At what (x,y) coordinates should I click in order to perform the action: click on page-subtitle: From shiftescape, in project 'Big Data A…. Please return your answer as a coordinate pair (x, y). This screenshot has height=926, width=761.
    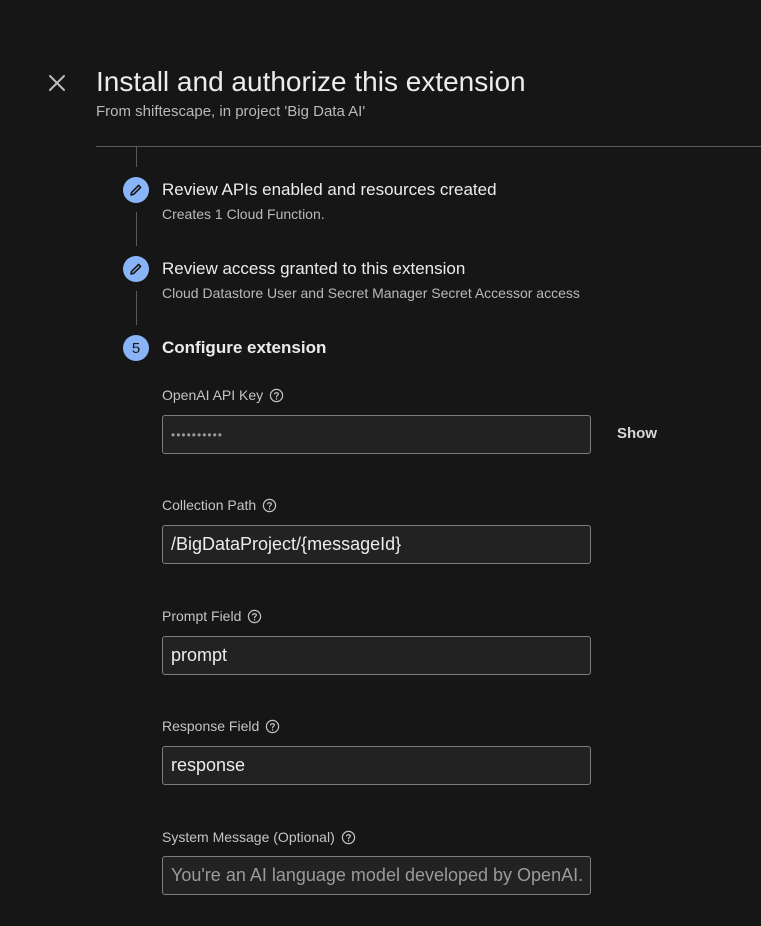
    Looking at the image, I should click on (231, 111).